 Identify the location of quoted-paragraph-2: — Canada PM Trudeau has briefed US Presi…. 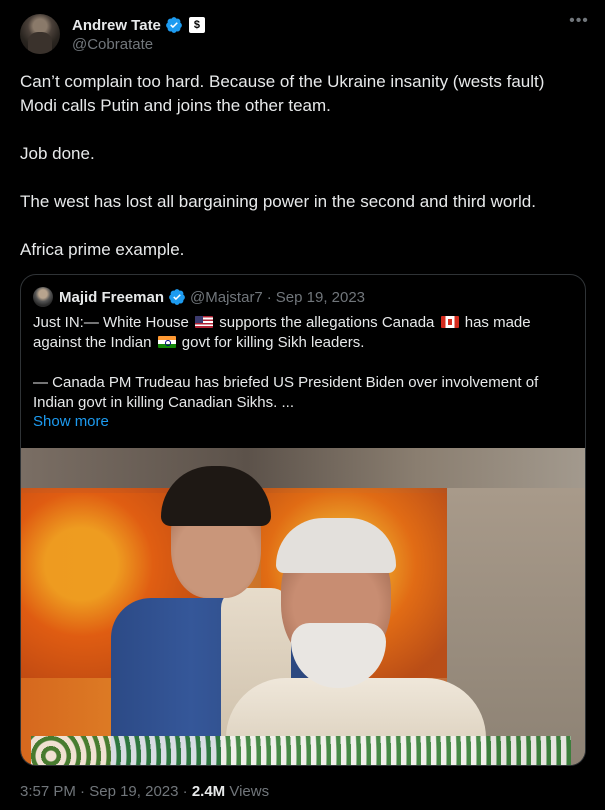
(286, 392).